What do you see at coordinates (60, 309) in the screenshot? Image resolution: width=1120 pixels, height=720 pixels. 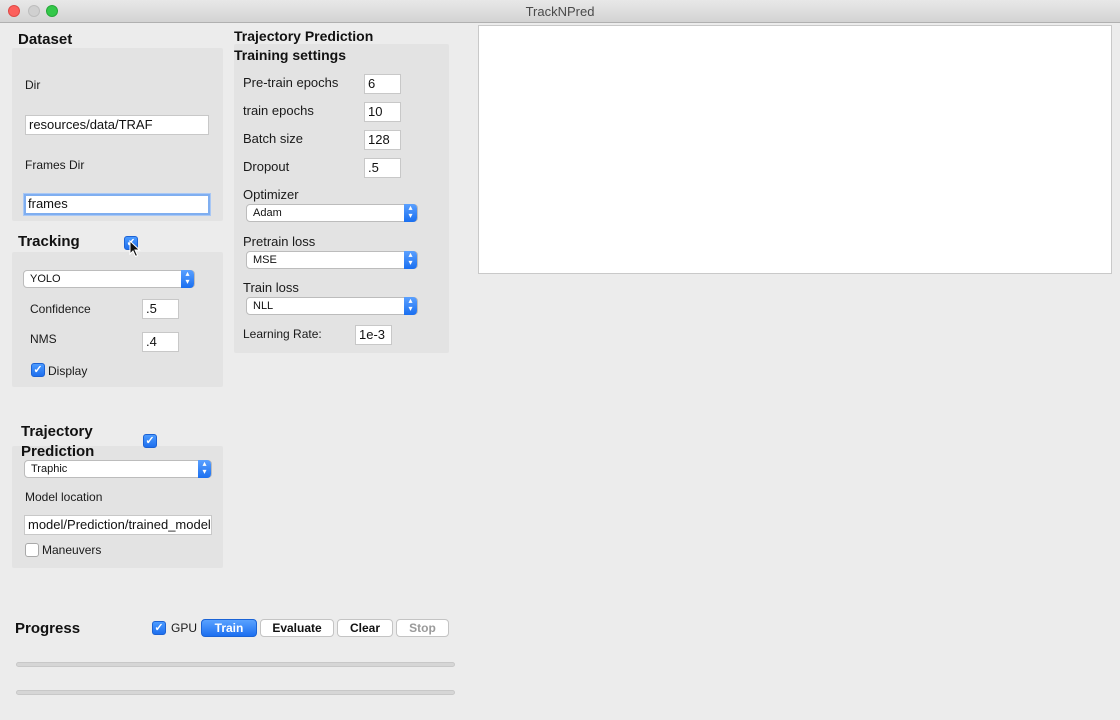 I see `confidence-label: Confidence` at bounding box center [60, 309].